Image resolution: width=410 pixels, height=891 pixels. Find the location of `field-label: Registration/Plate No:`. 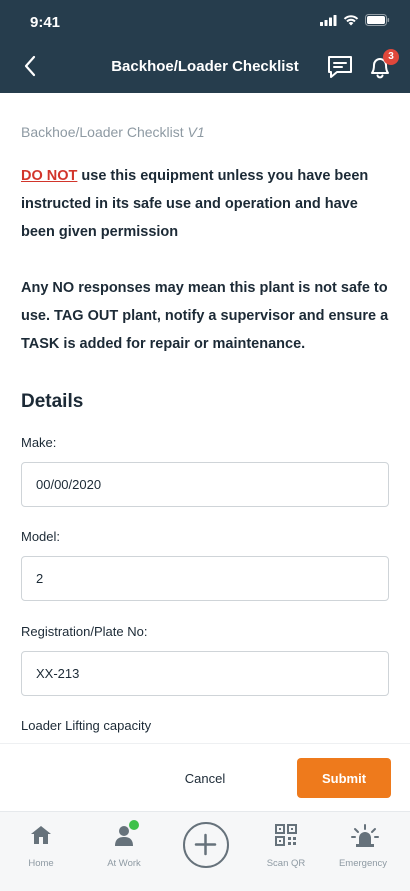

field-label: Registration/Plate No: is located at coordinates (84, 631).